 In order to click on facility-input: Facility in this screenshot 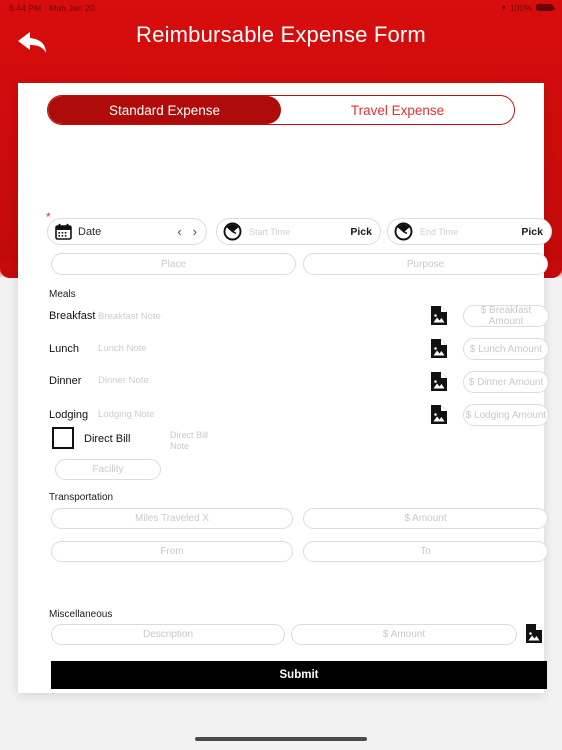, I will do `click(108, 469)`.